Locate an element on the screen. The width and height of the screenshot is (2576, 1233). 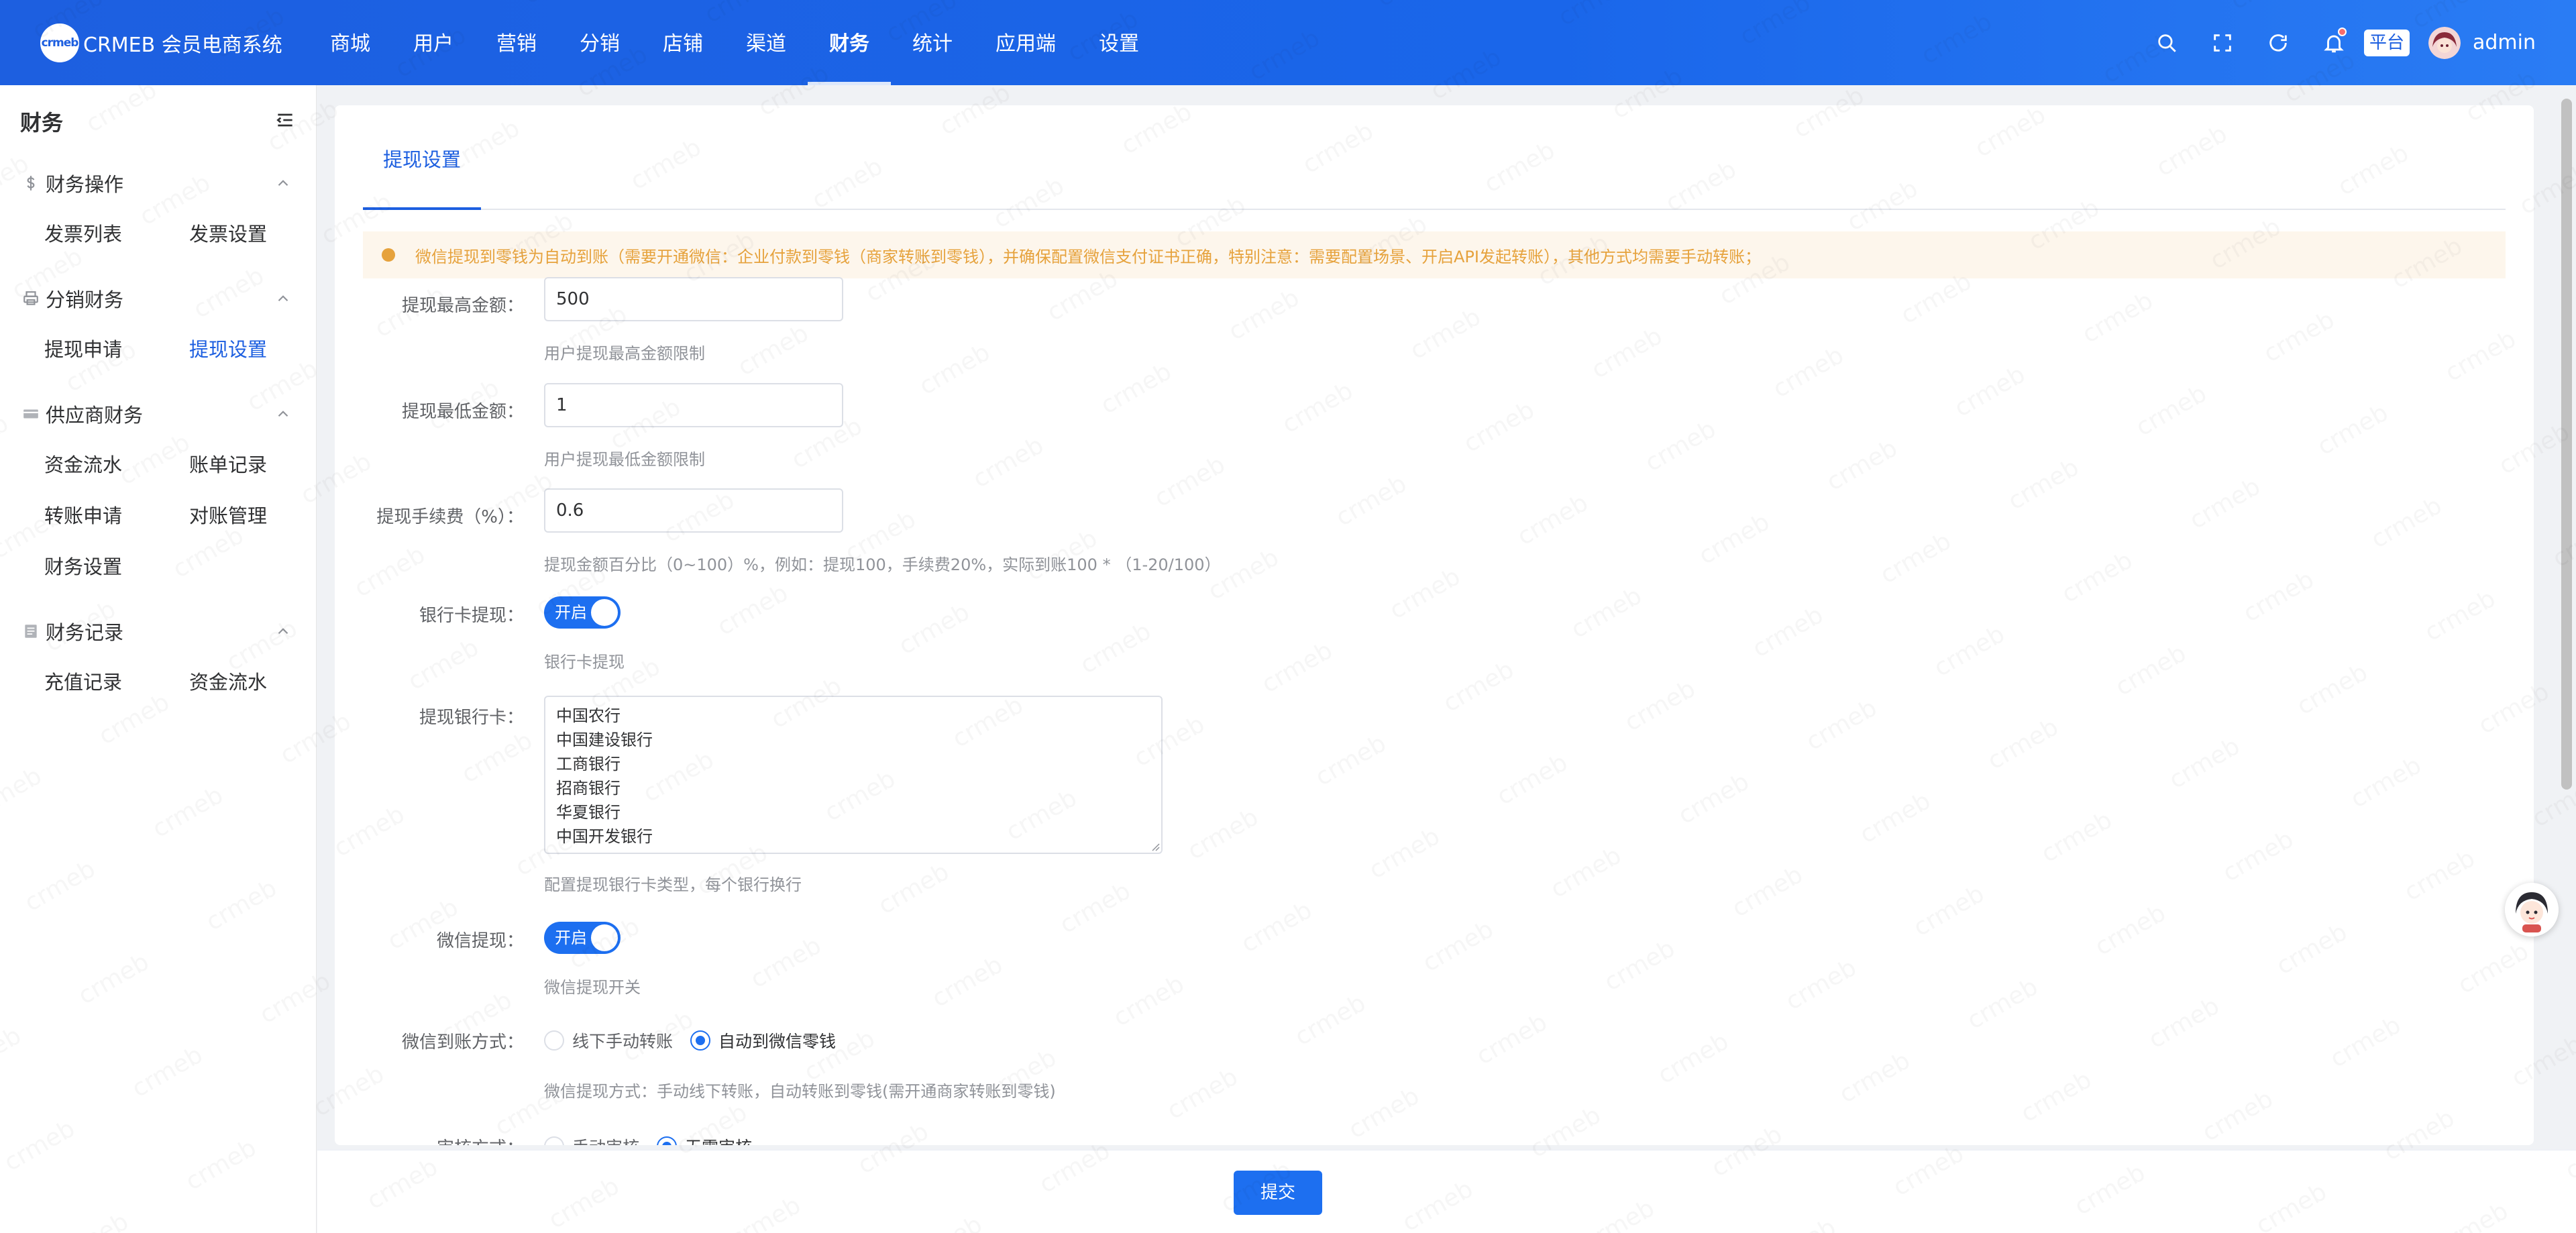
sidebar-item-invoice-settings: 发票设置 is located at coordinates (261, 235).